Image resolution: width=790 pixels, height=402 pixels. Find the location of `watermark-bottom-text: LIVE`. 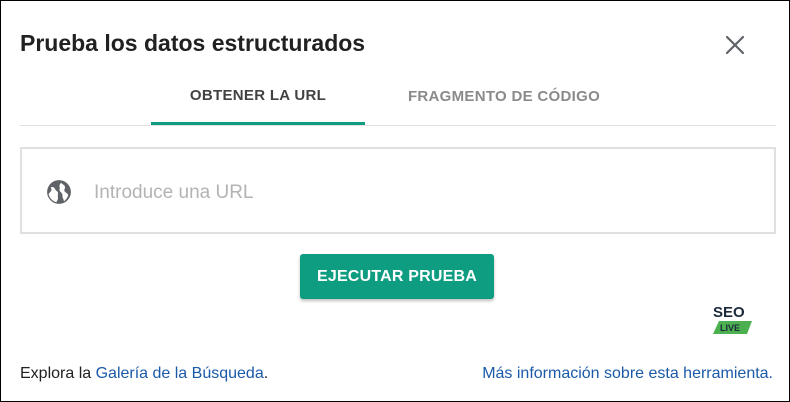

watermark-bottom-text: LIVE is located at coordinates (730, 328).